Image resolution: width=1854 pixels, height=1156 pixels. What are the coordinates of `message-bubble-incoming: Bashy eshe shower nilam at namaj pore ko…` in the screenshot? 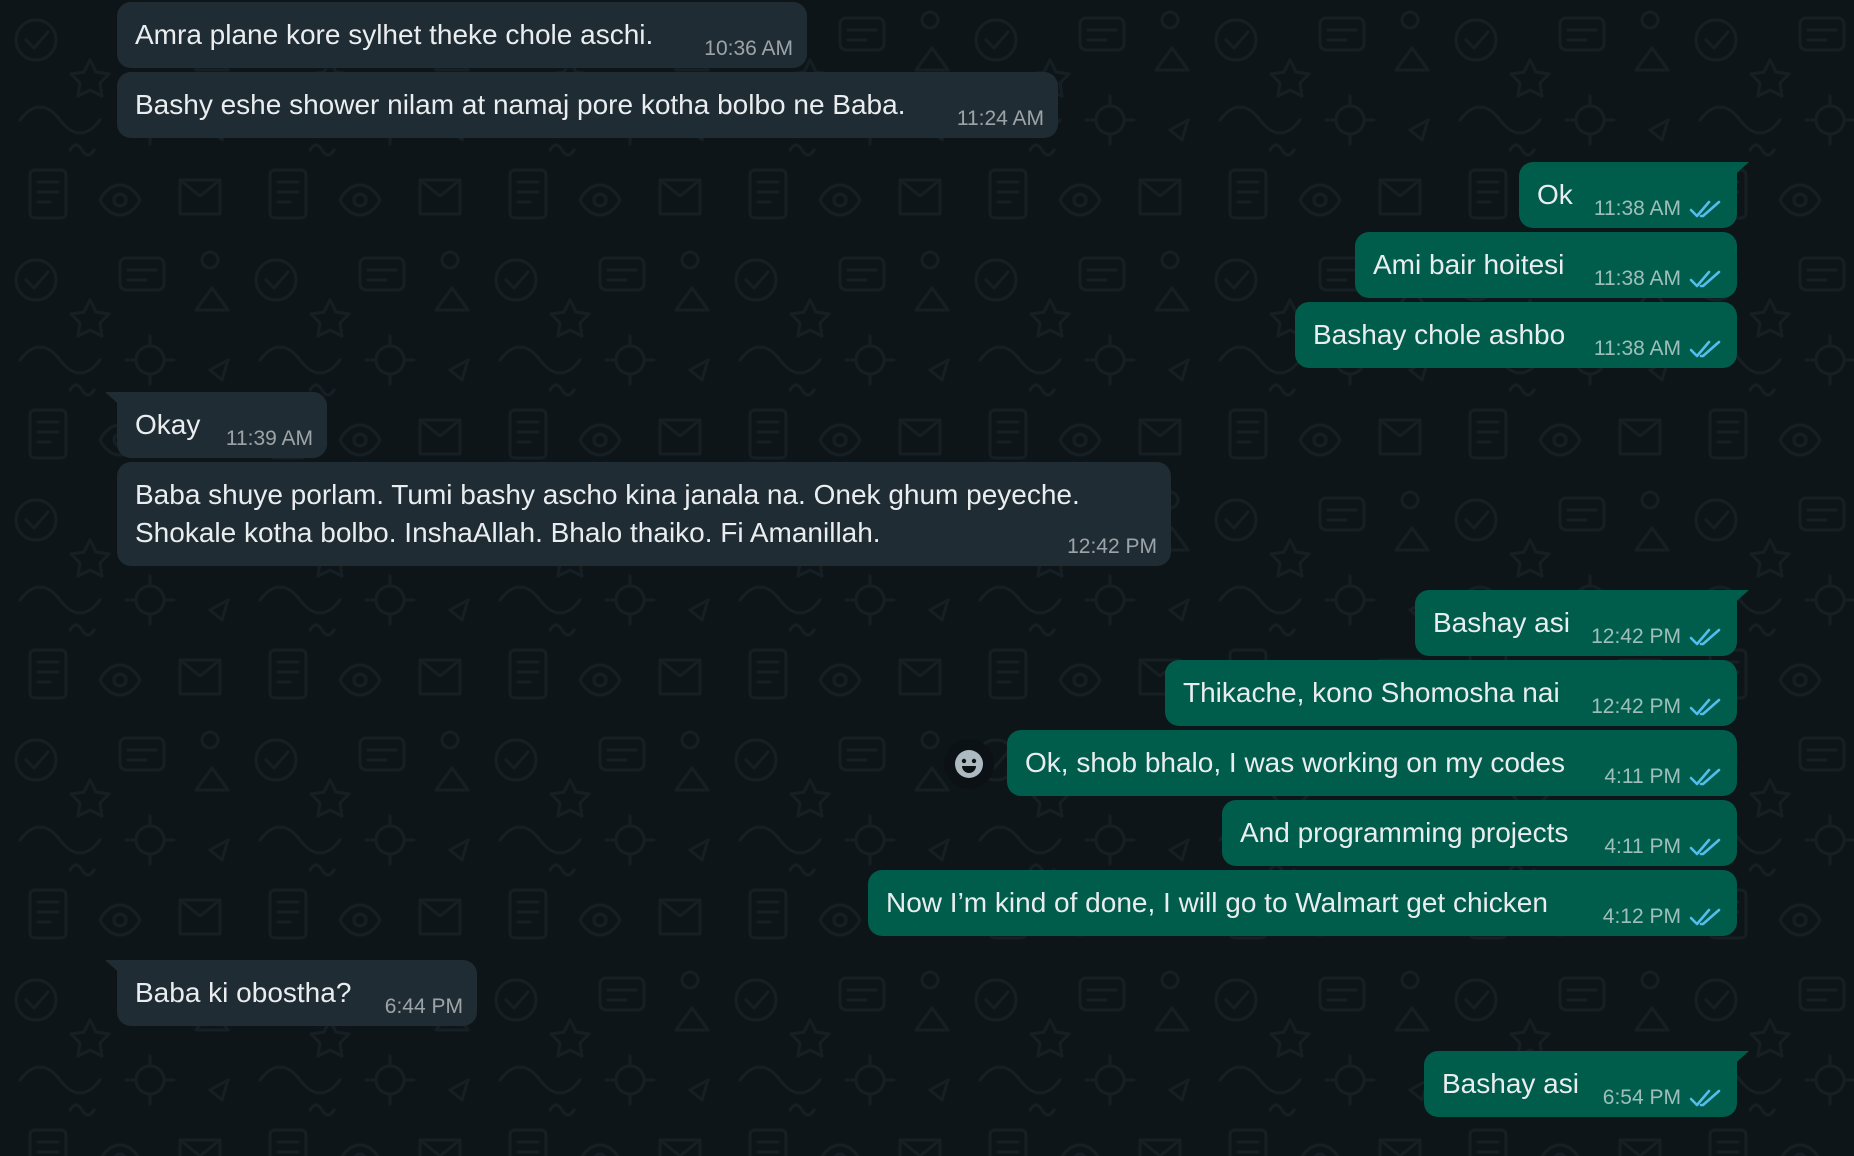 It's located at (587, 105).